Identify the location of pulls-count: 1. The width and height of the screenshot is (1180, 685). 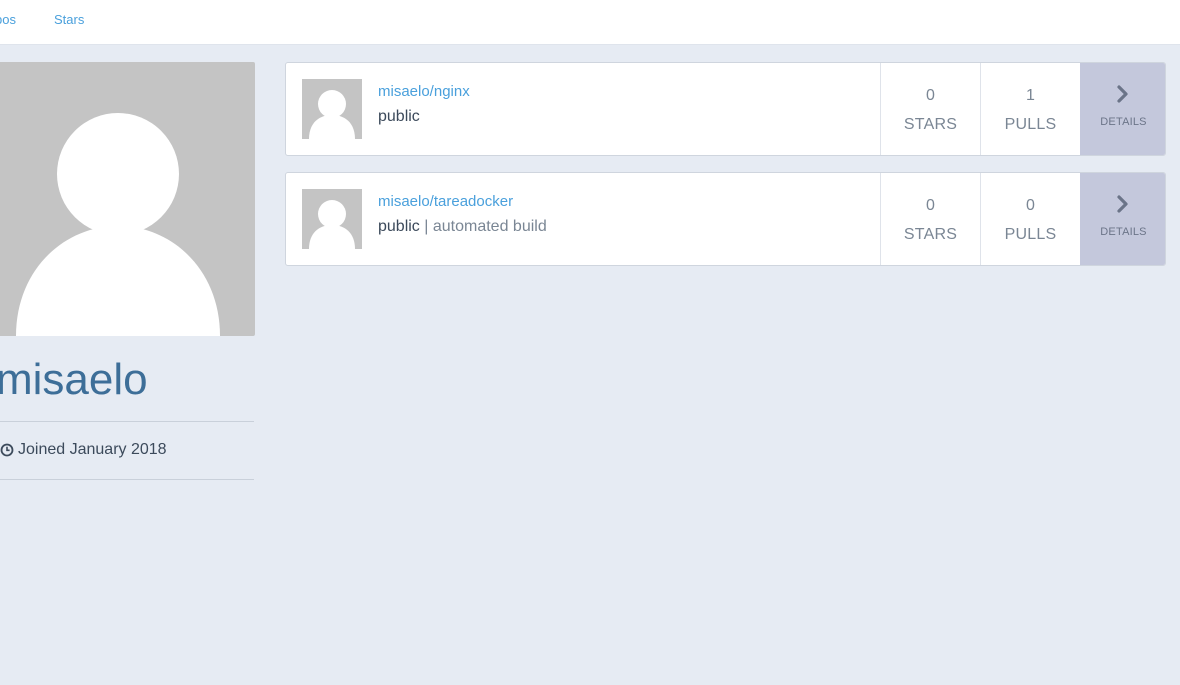
(1030, 95).